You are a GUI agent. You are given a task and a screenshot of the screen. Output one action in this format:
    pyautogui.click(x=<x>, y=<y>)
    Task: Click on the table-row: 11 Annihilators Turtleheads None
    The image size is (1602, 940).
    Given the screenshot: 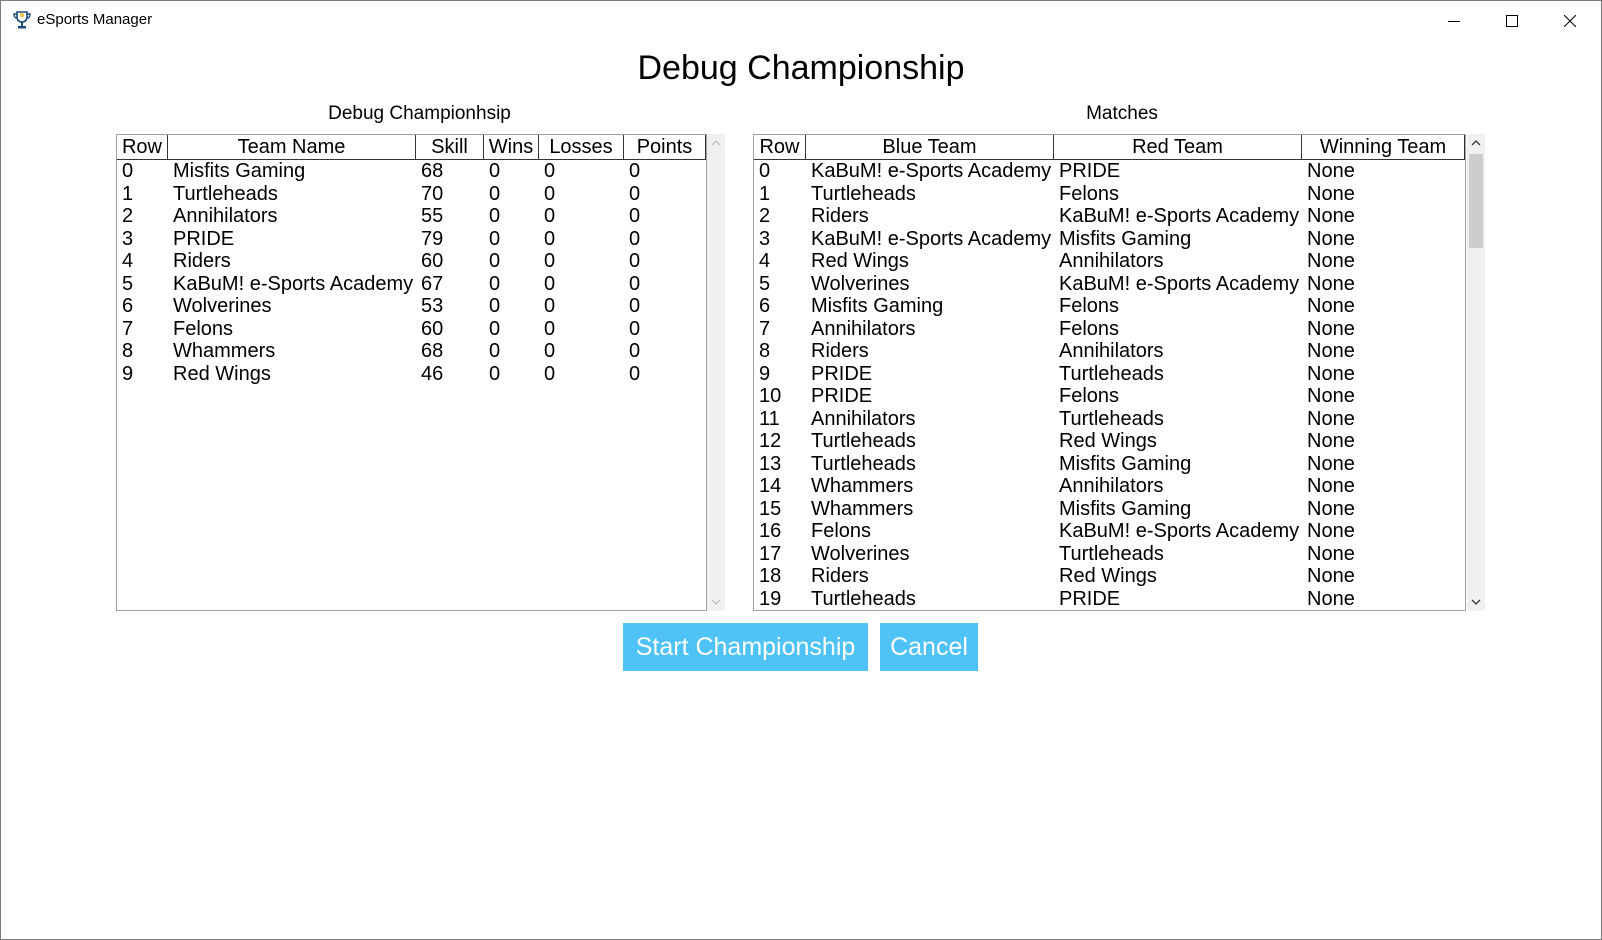 What is the action you would take?
    pyautogui.click(x=1109, y=419)
    